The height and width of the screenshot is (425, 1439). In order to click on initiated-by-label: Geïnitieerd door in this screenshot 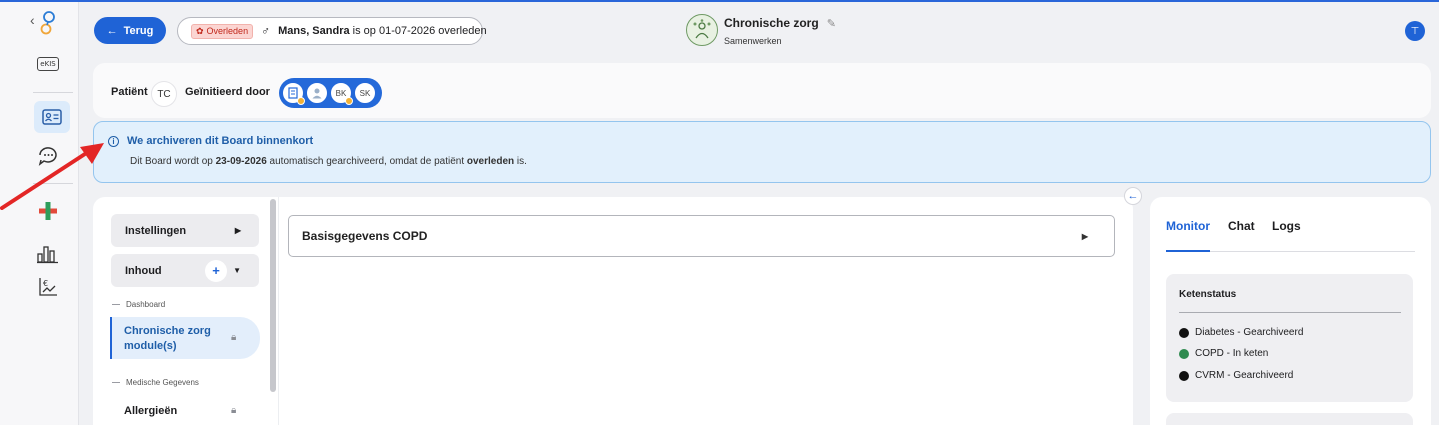, I will do `click(227, 92)`.